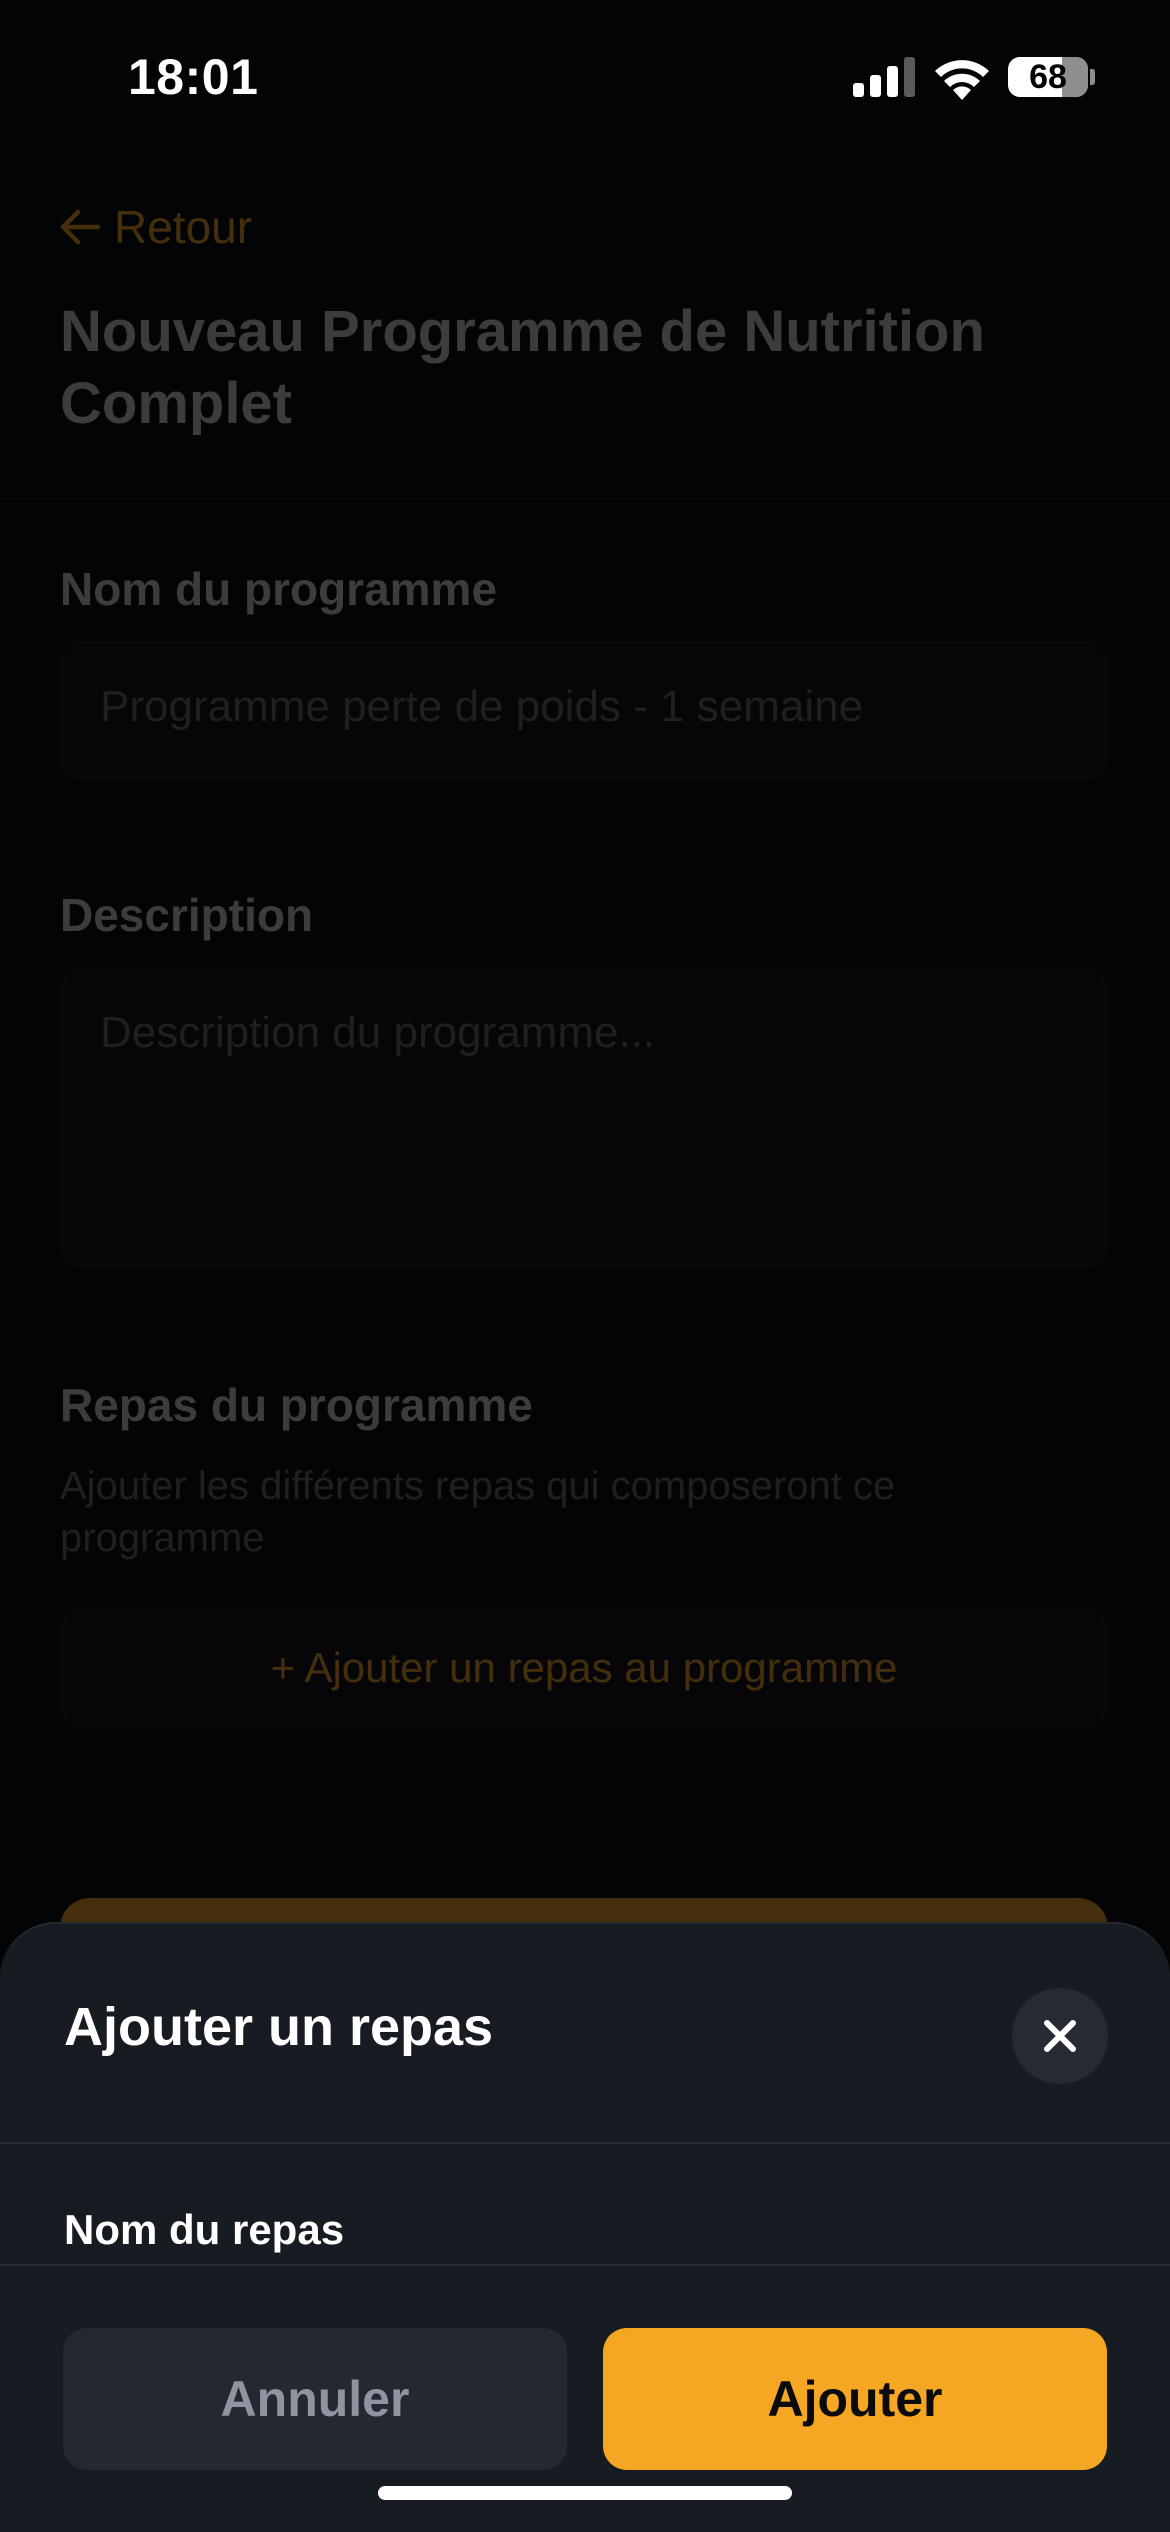 The height and width of the screenshot is (2532, 1170). What do you see at coordinates (80, 227) in the screenshot?
I see `arrow-left-icon` at bounding box center [80, 227].